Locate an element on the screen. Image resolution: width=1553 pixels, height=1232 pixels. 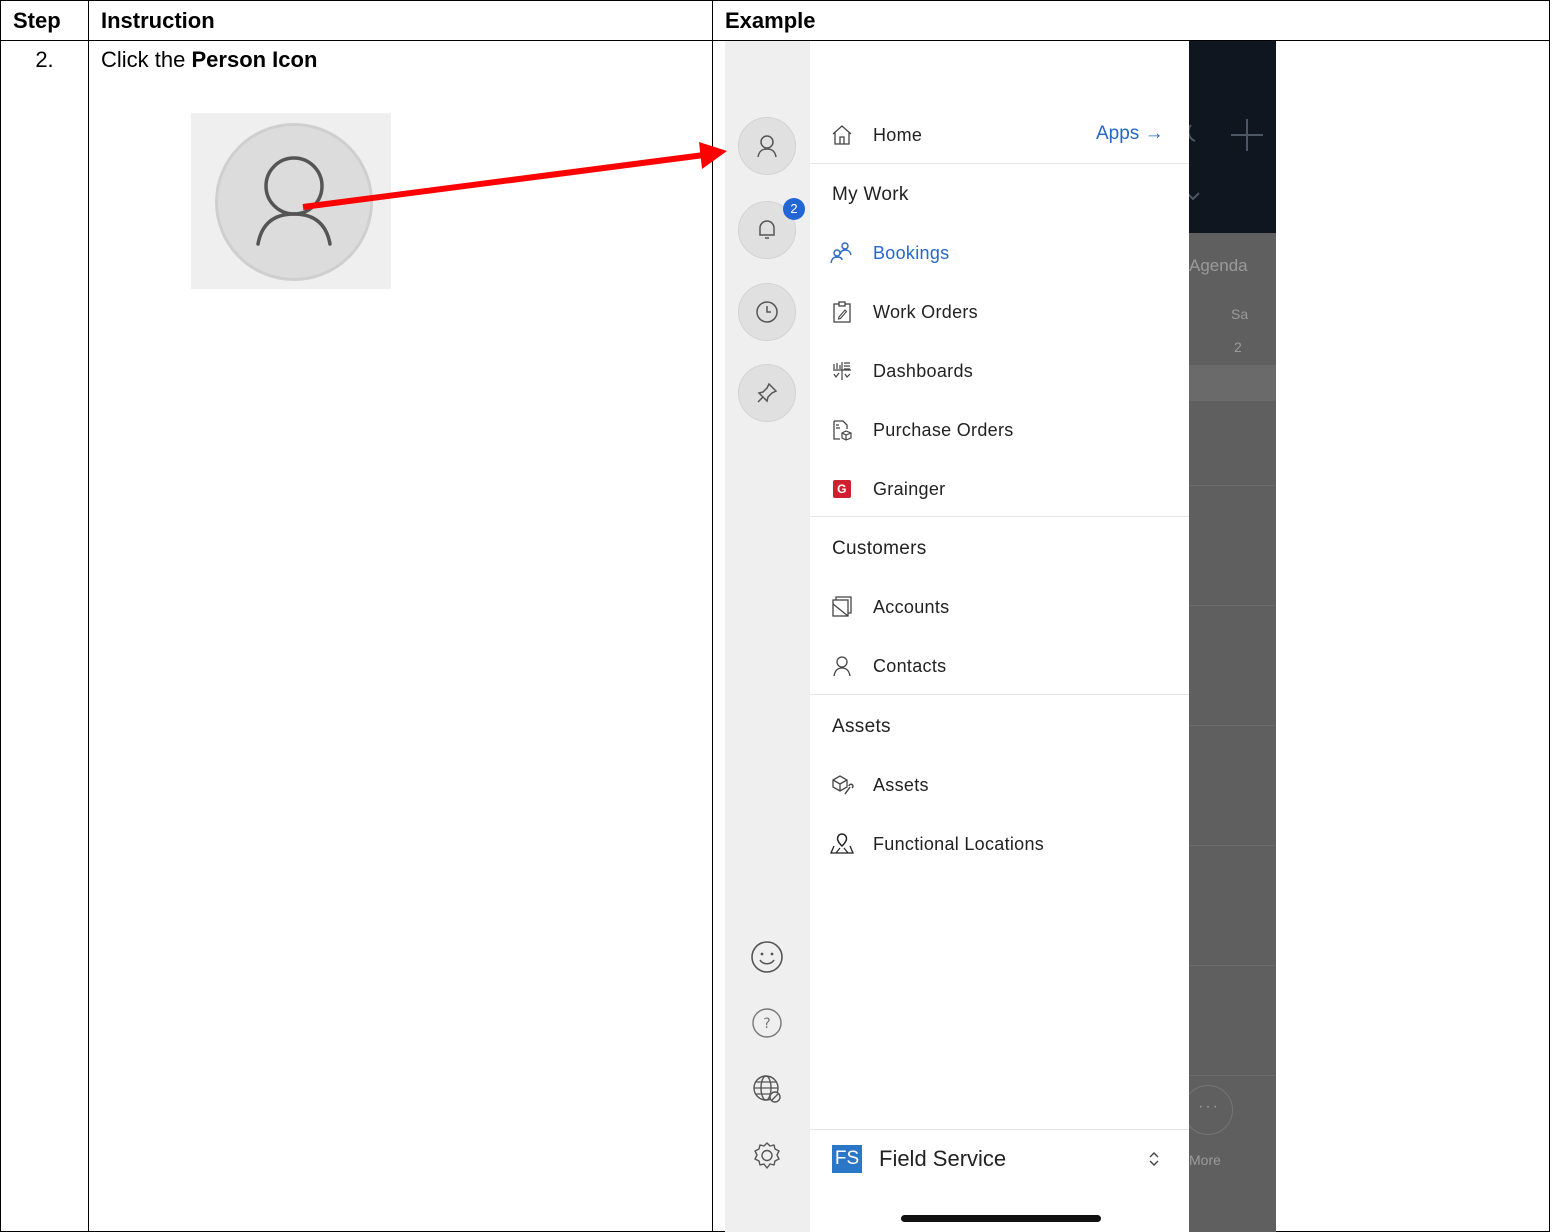
location-pin-icon is located at coordinates (842, 843).